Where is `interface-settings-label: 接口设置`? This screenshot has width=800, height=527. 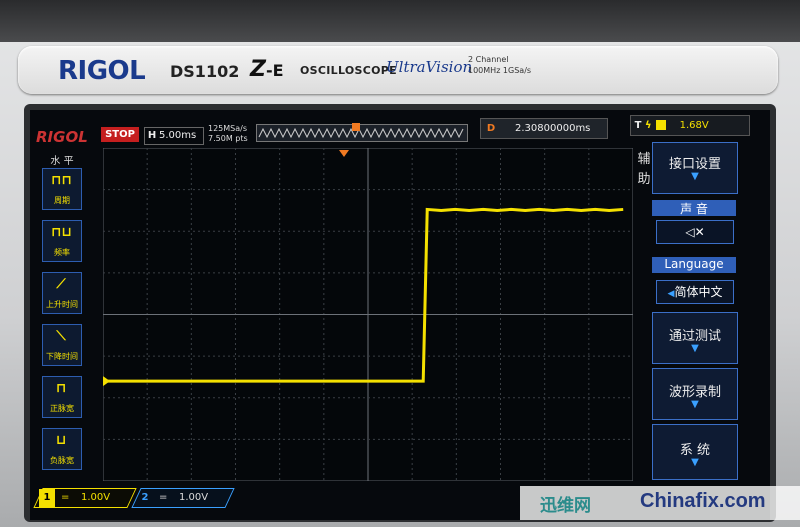 interface-settings-label: 接口设置 is located at coordinates (694, 164).